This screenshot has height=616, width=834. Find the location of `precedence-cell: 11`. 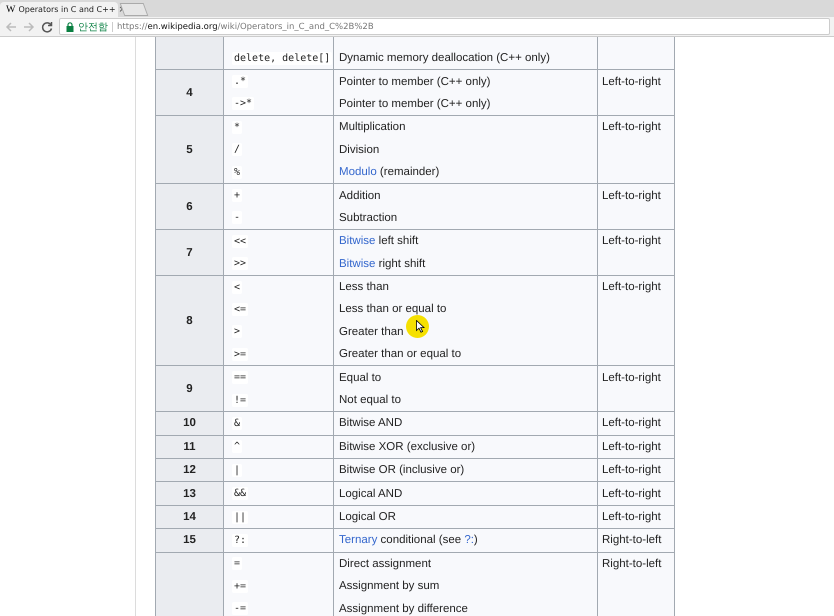

precedence-cell: 11 is located at coordinates (190, 447).